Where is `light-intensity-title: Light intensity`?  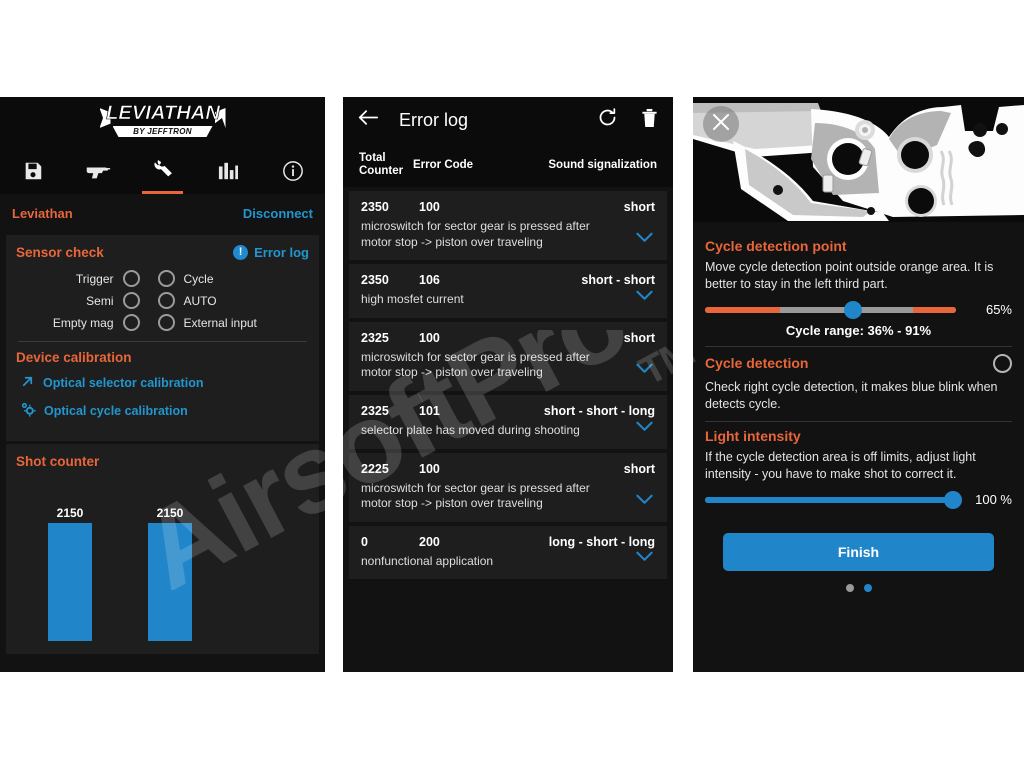 light-intensity-title: Light intensity is located at coordinates (753, 436).